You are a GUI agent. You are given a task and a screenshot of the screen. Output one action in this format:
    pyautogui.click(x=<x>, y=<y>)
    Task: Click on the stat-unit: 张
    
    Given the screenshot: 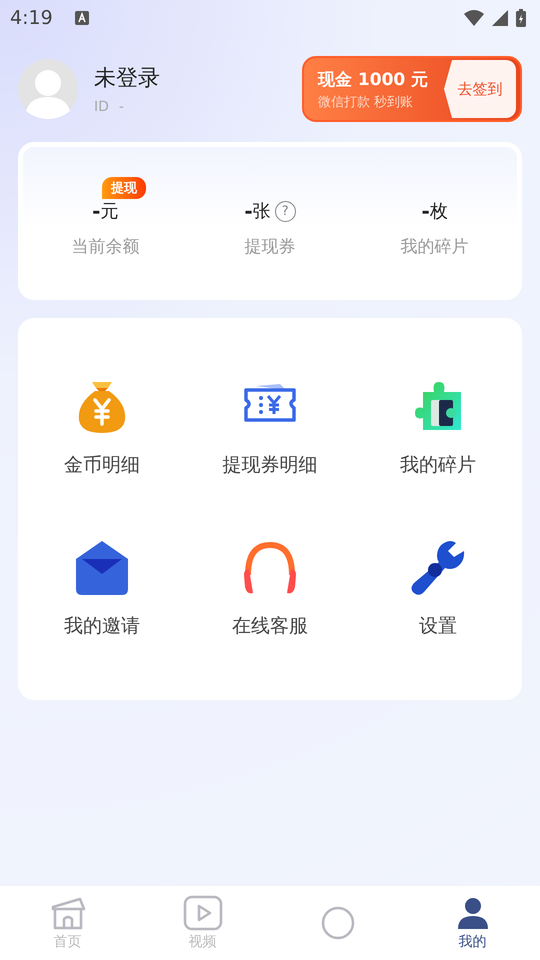 What is the action you would take?
    pyautogui.click(x=261, y=211)
    